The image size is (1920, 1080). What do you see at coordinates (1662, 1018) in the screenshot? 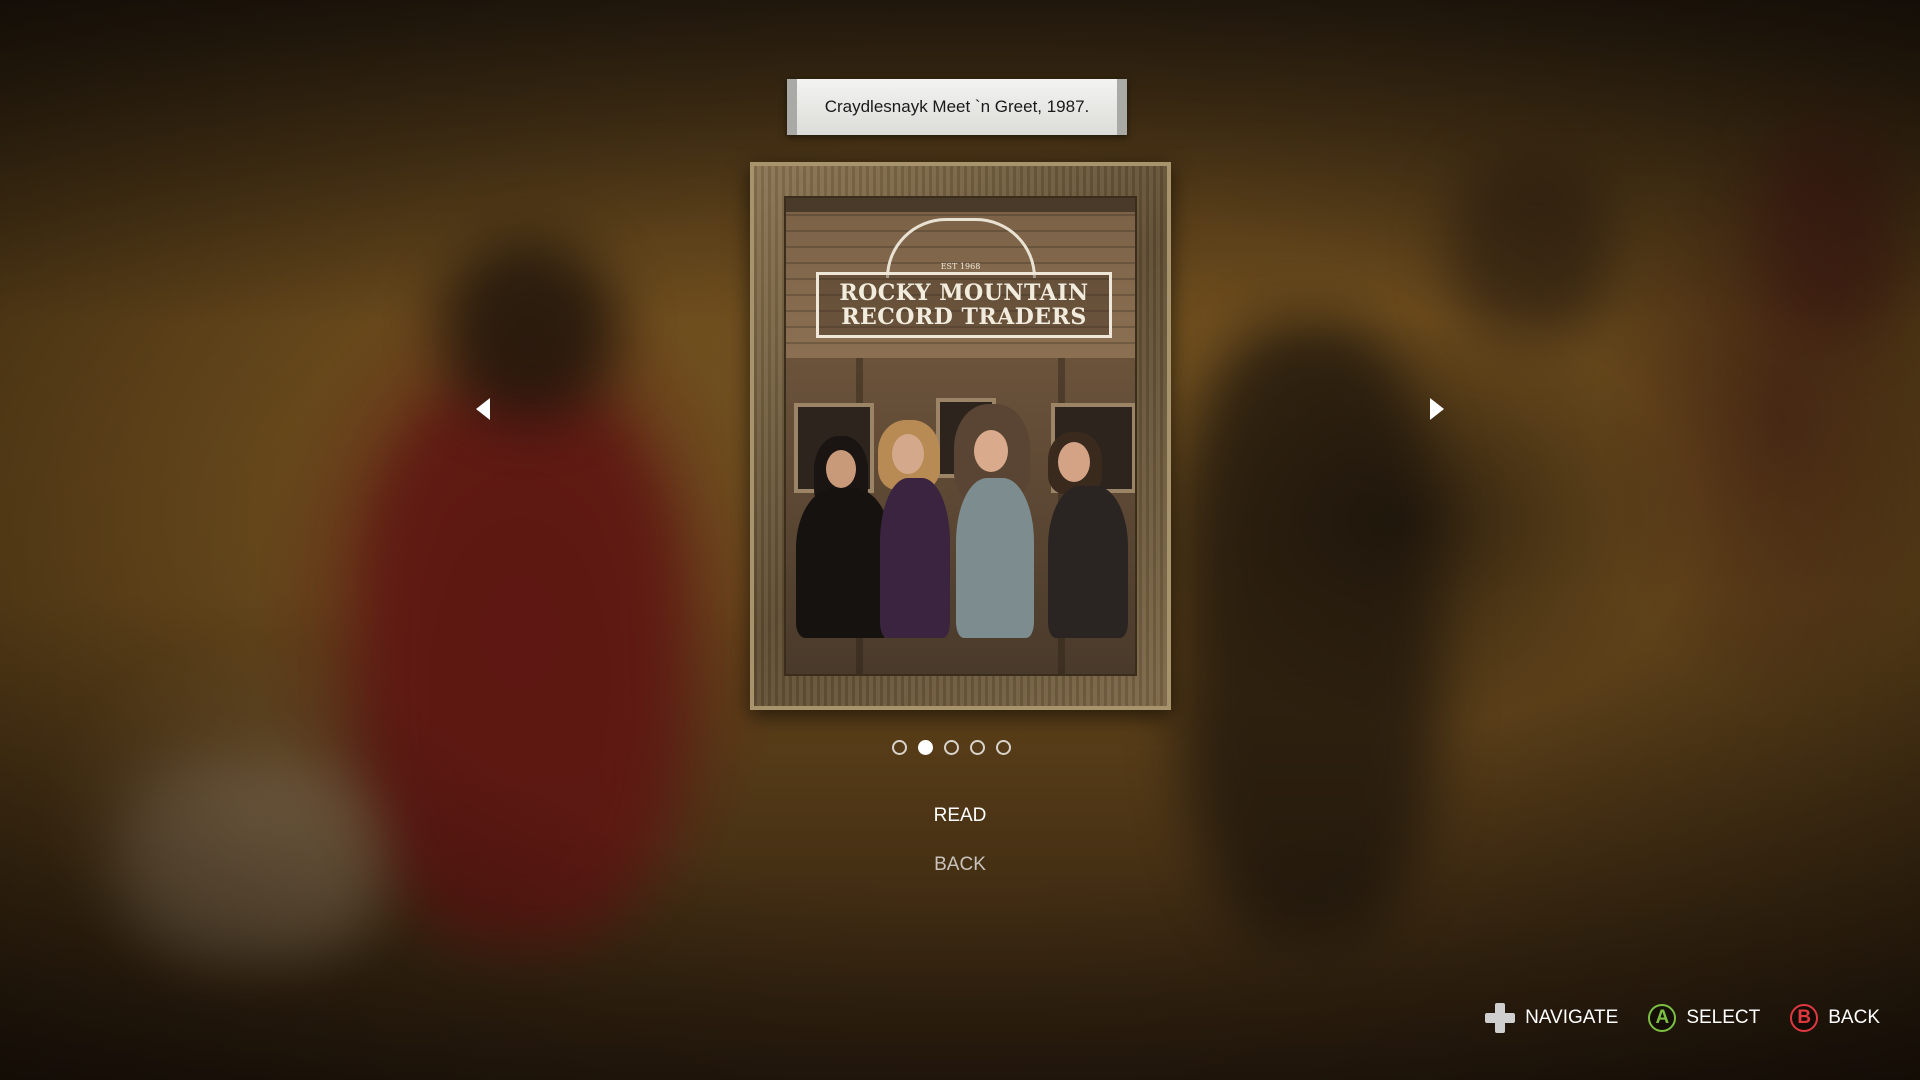
I see `a-button-icon: A` at bounding box center [1662, 1018].